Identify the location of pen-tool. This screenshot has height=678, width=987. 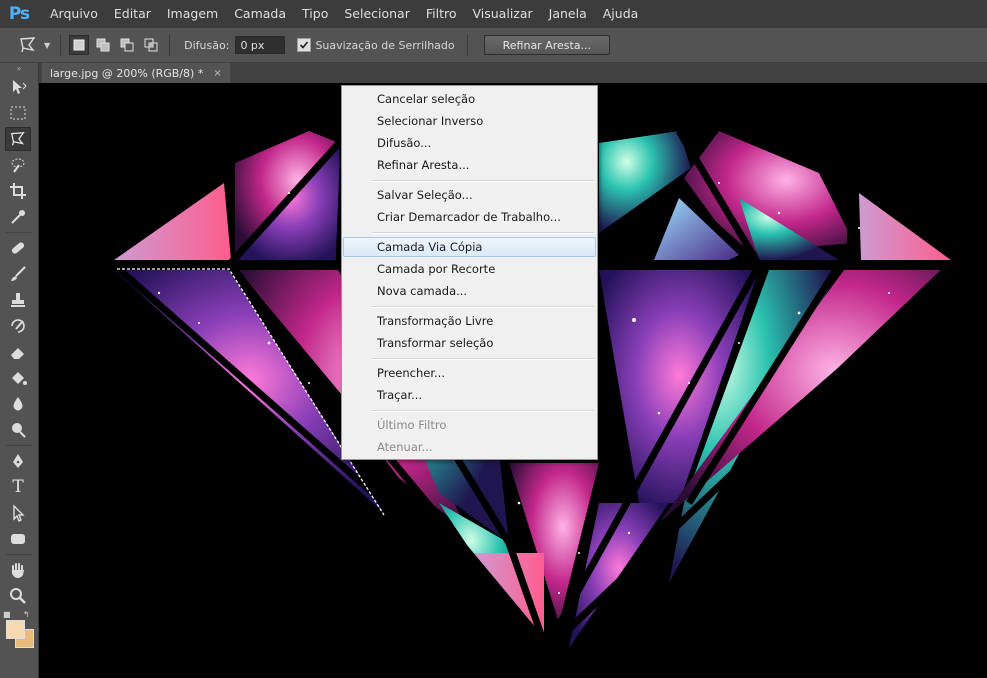
(18, 461).